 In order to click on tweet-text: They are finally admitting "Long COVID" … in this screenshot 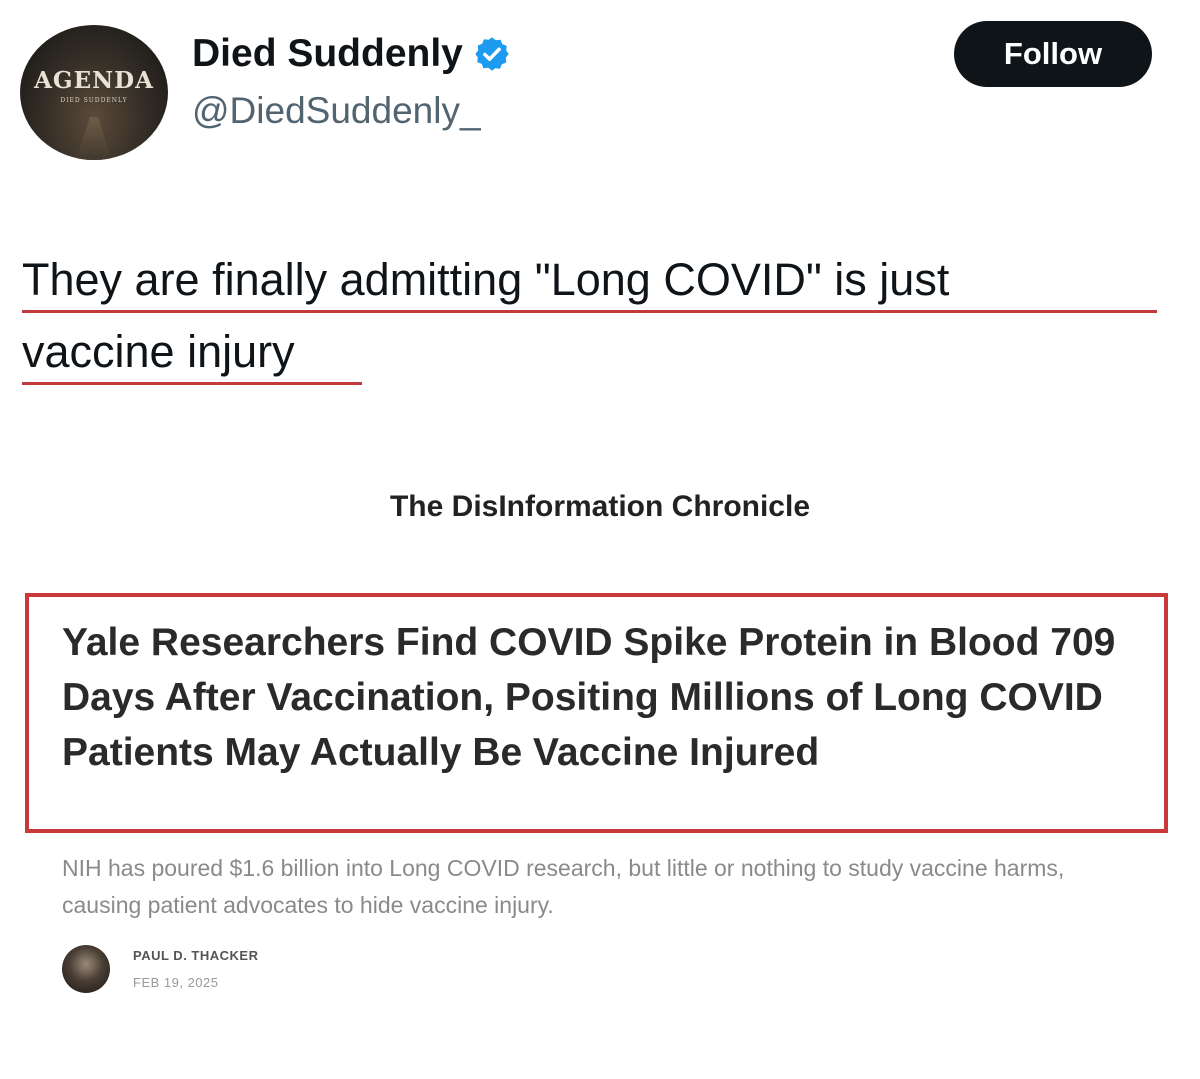, I will do `click(589, 316)`.